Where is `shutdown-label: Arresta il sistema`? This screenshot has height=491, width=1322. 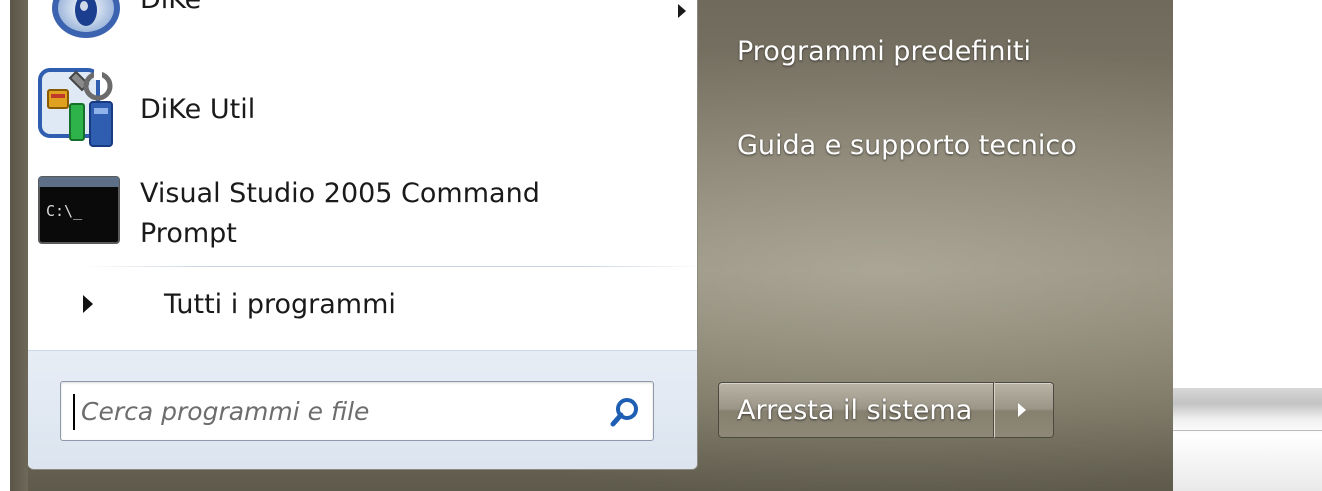 shutdown-label: Arresta il sistema is located at coordinates (855, 410).